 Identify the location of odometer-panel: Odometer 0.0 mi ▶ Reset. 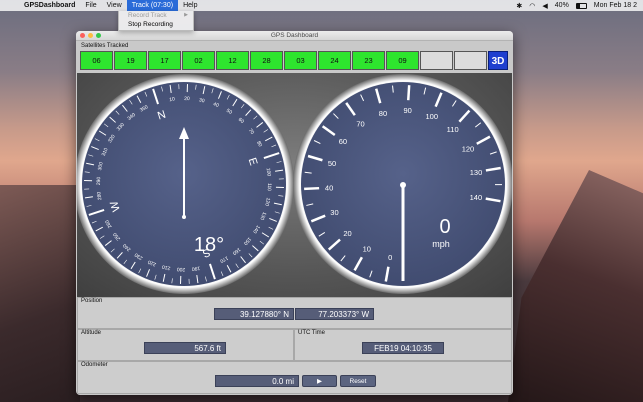
(294, 377).